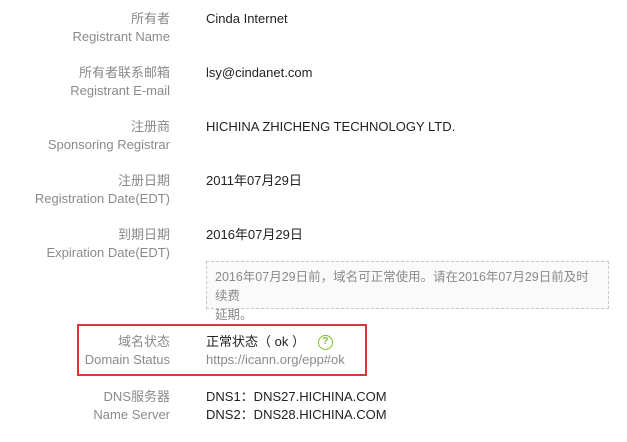  Describe the element at coordinates (143, 341) in the screenshot. I see `domain-status-label-cn: 域名状态` at that location.